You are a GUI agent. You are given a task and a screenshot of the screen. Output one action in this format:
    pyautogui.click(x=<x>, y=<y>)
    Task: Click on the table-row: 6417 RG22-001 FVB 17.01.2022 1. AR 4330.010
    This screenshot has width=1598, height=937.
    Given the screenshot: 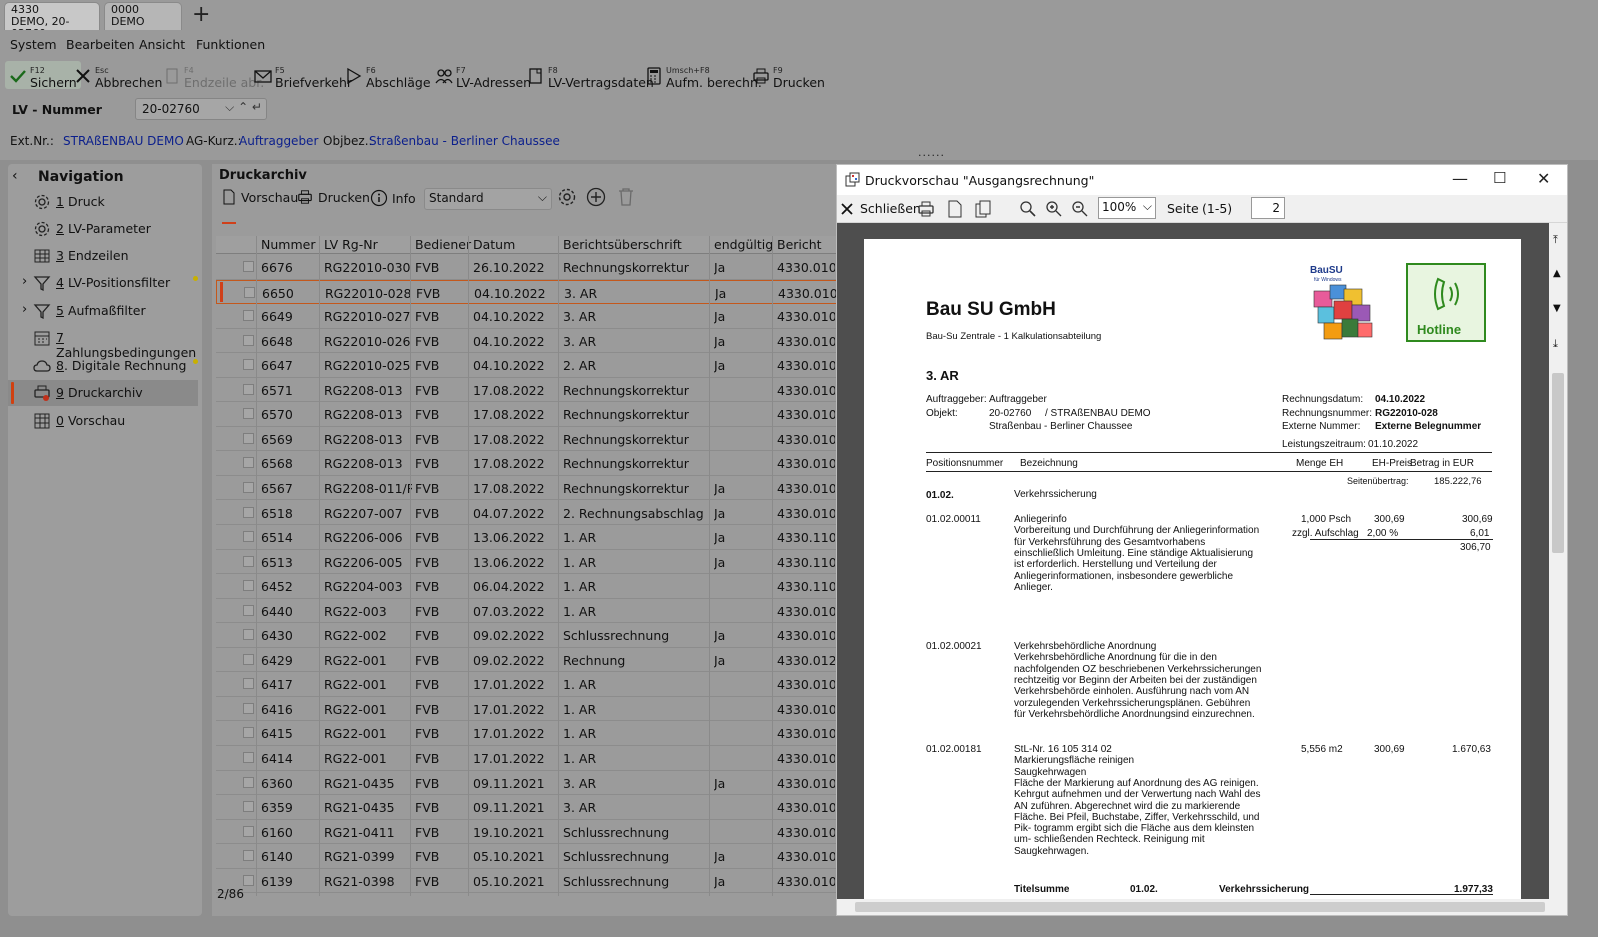 What is the action you would take?
    pyautogui.click(x=526, y=684)
    